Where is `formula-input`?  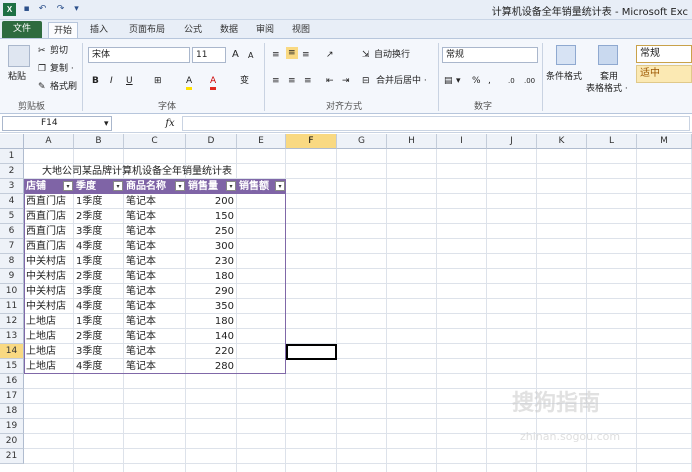
formula-input is located at coordinates (436, 123).